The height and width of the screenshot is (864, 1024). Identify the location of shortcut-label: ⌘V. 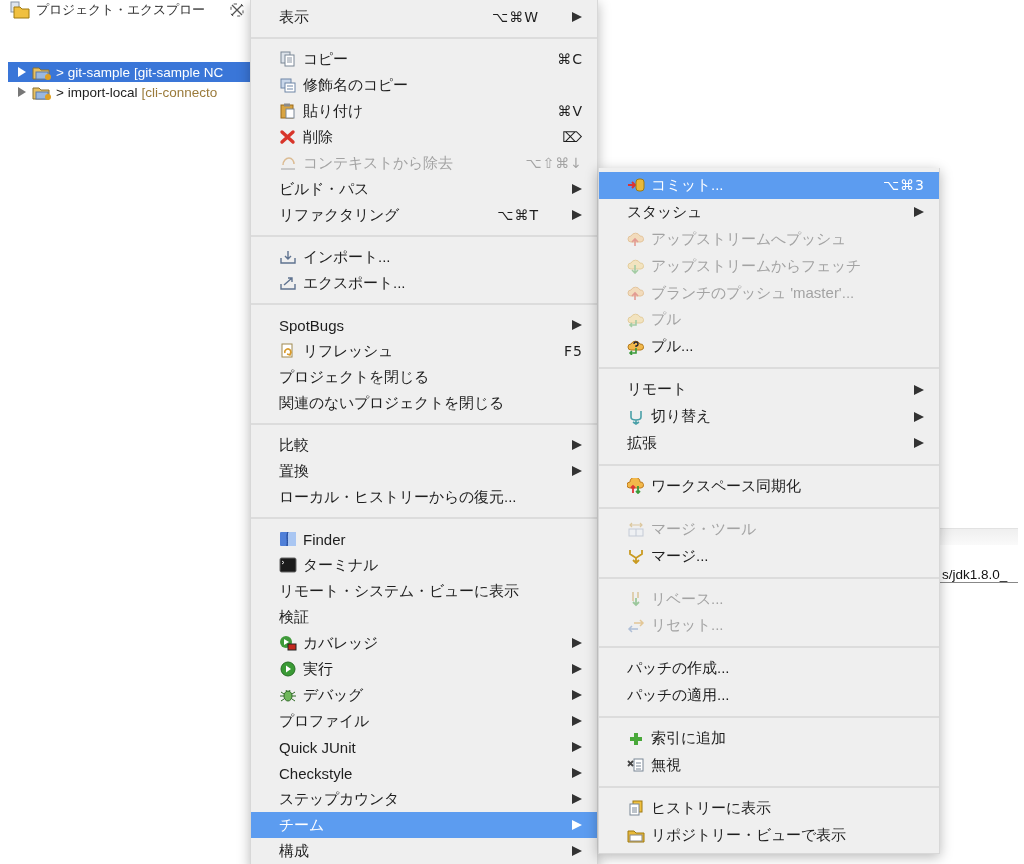
(570, 111).